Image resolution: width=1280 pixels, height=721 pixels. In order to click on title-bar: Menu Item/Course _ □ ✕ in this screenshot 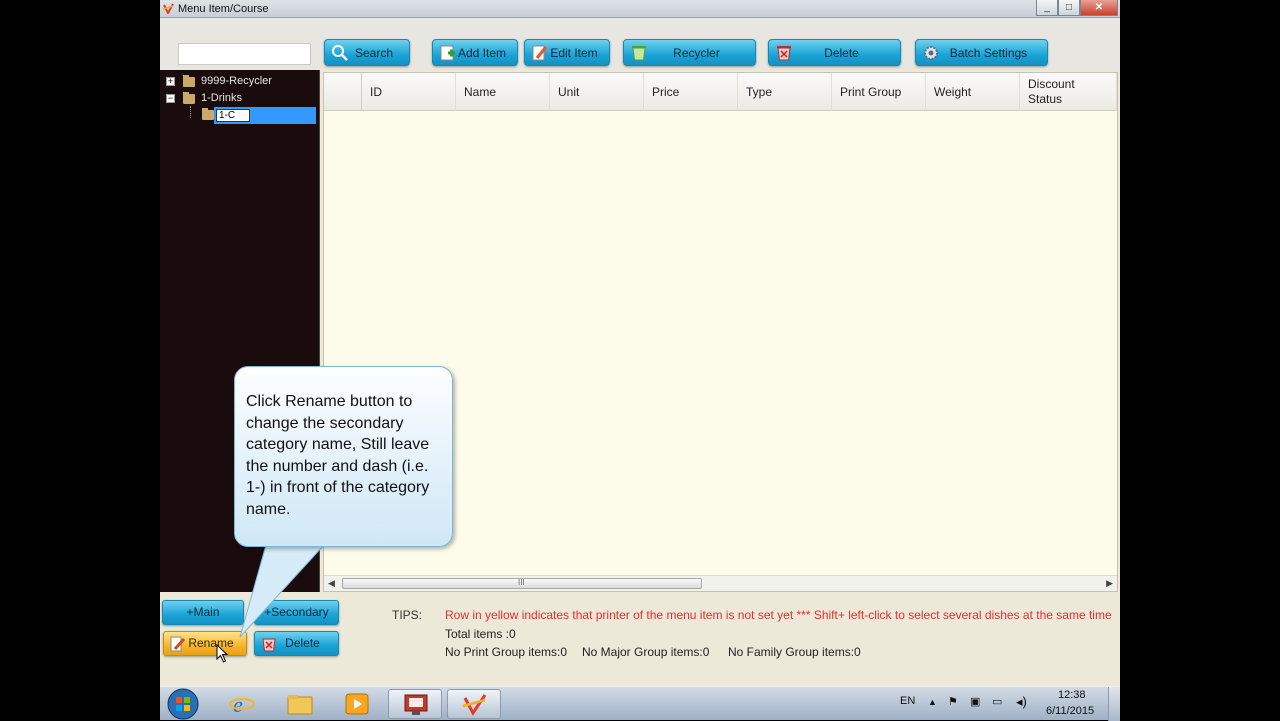, I will do `click(640, 9)`.